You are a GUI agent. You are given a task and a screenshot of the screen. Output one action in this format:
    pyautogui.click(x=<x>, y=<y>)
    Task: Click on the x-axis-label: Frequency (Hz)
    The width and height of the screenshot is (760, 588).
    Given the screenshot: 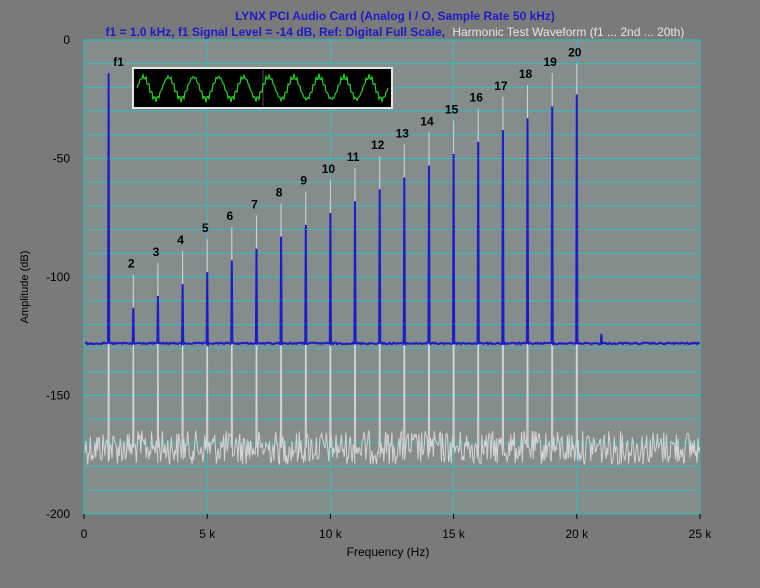 What is the action you would take?
    pyautogui.click(x=388, y=552)
    